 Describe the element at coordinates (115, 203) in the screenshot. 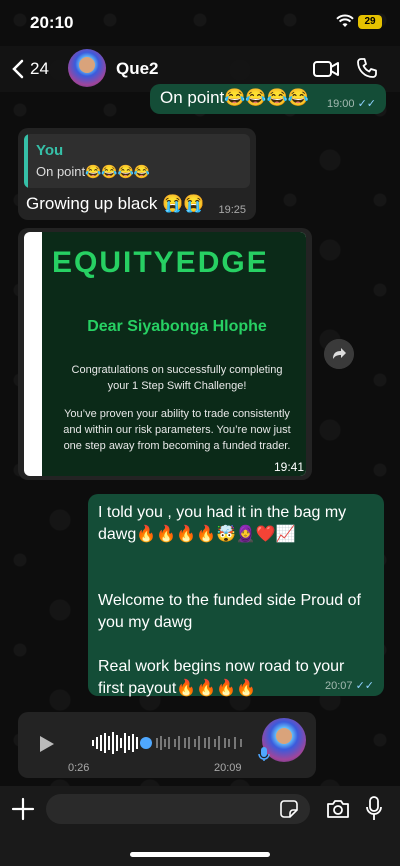

I see `message-text: Growing up black 😭😭` at that location.